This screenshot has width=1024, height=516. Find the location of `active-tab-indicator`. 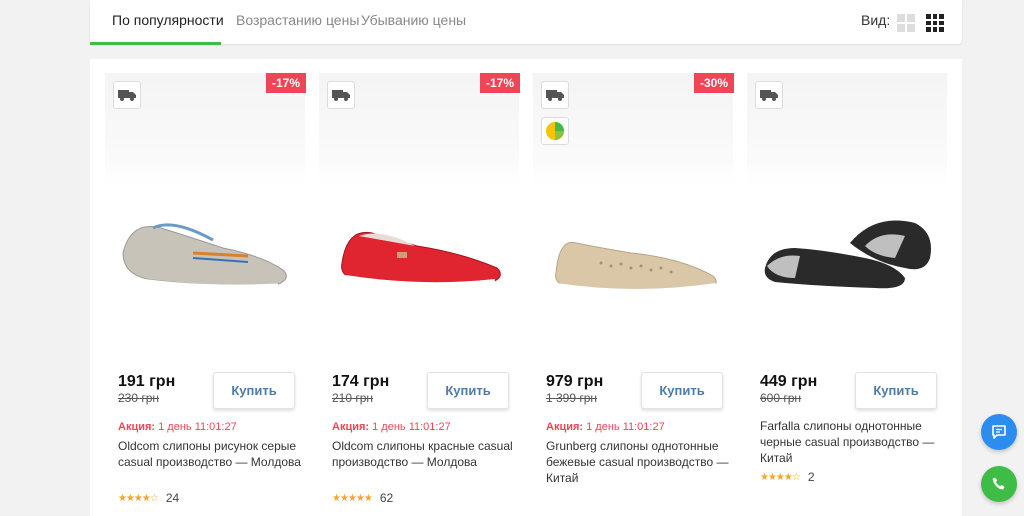

active-tab-indicator is located at coordinates (155, 43).